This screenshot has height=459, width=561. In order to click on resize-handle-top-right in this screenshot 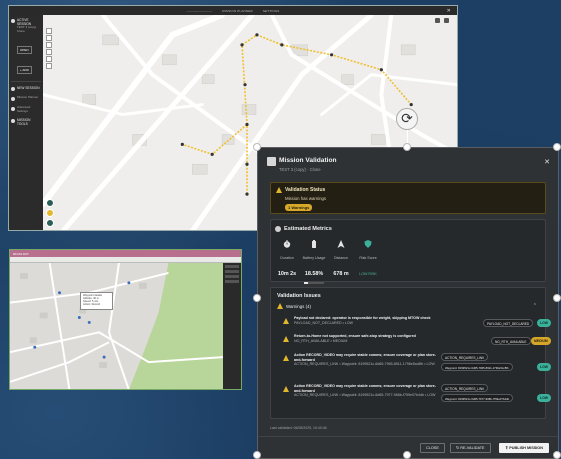, I will do `click(557, 147)`.